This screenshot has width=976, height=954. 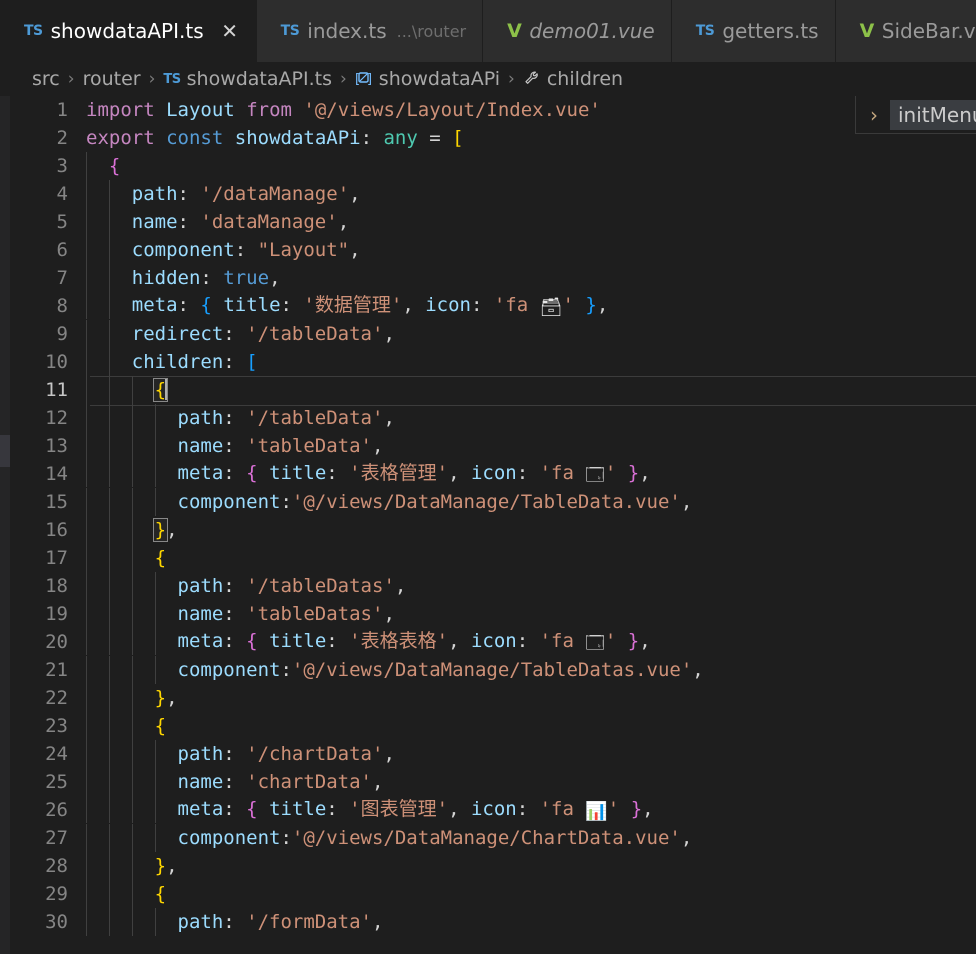 I want to click on code-line-content: name: 'tableDatas',, so click(x=531, y=614).